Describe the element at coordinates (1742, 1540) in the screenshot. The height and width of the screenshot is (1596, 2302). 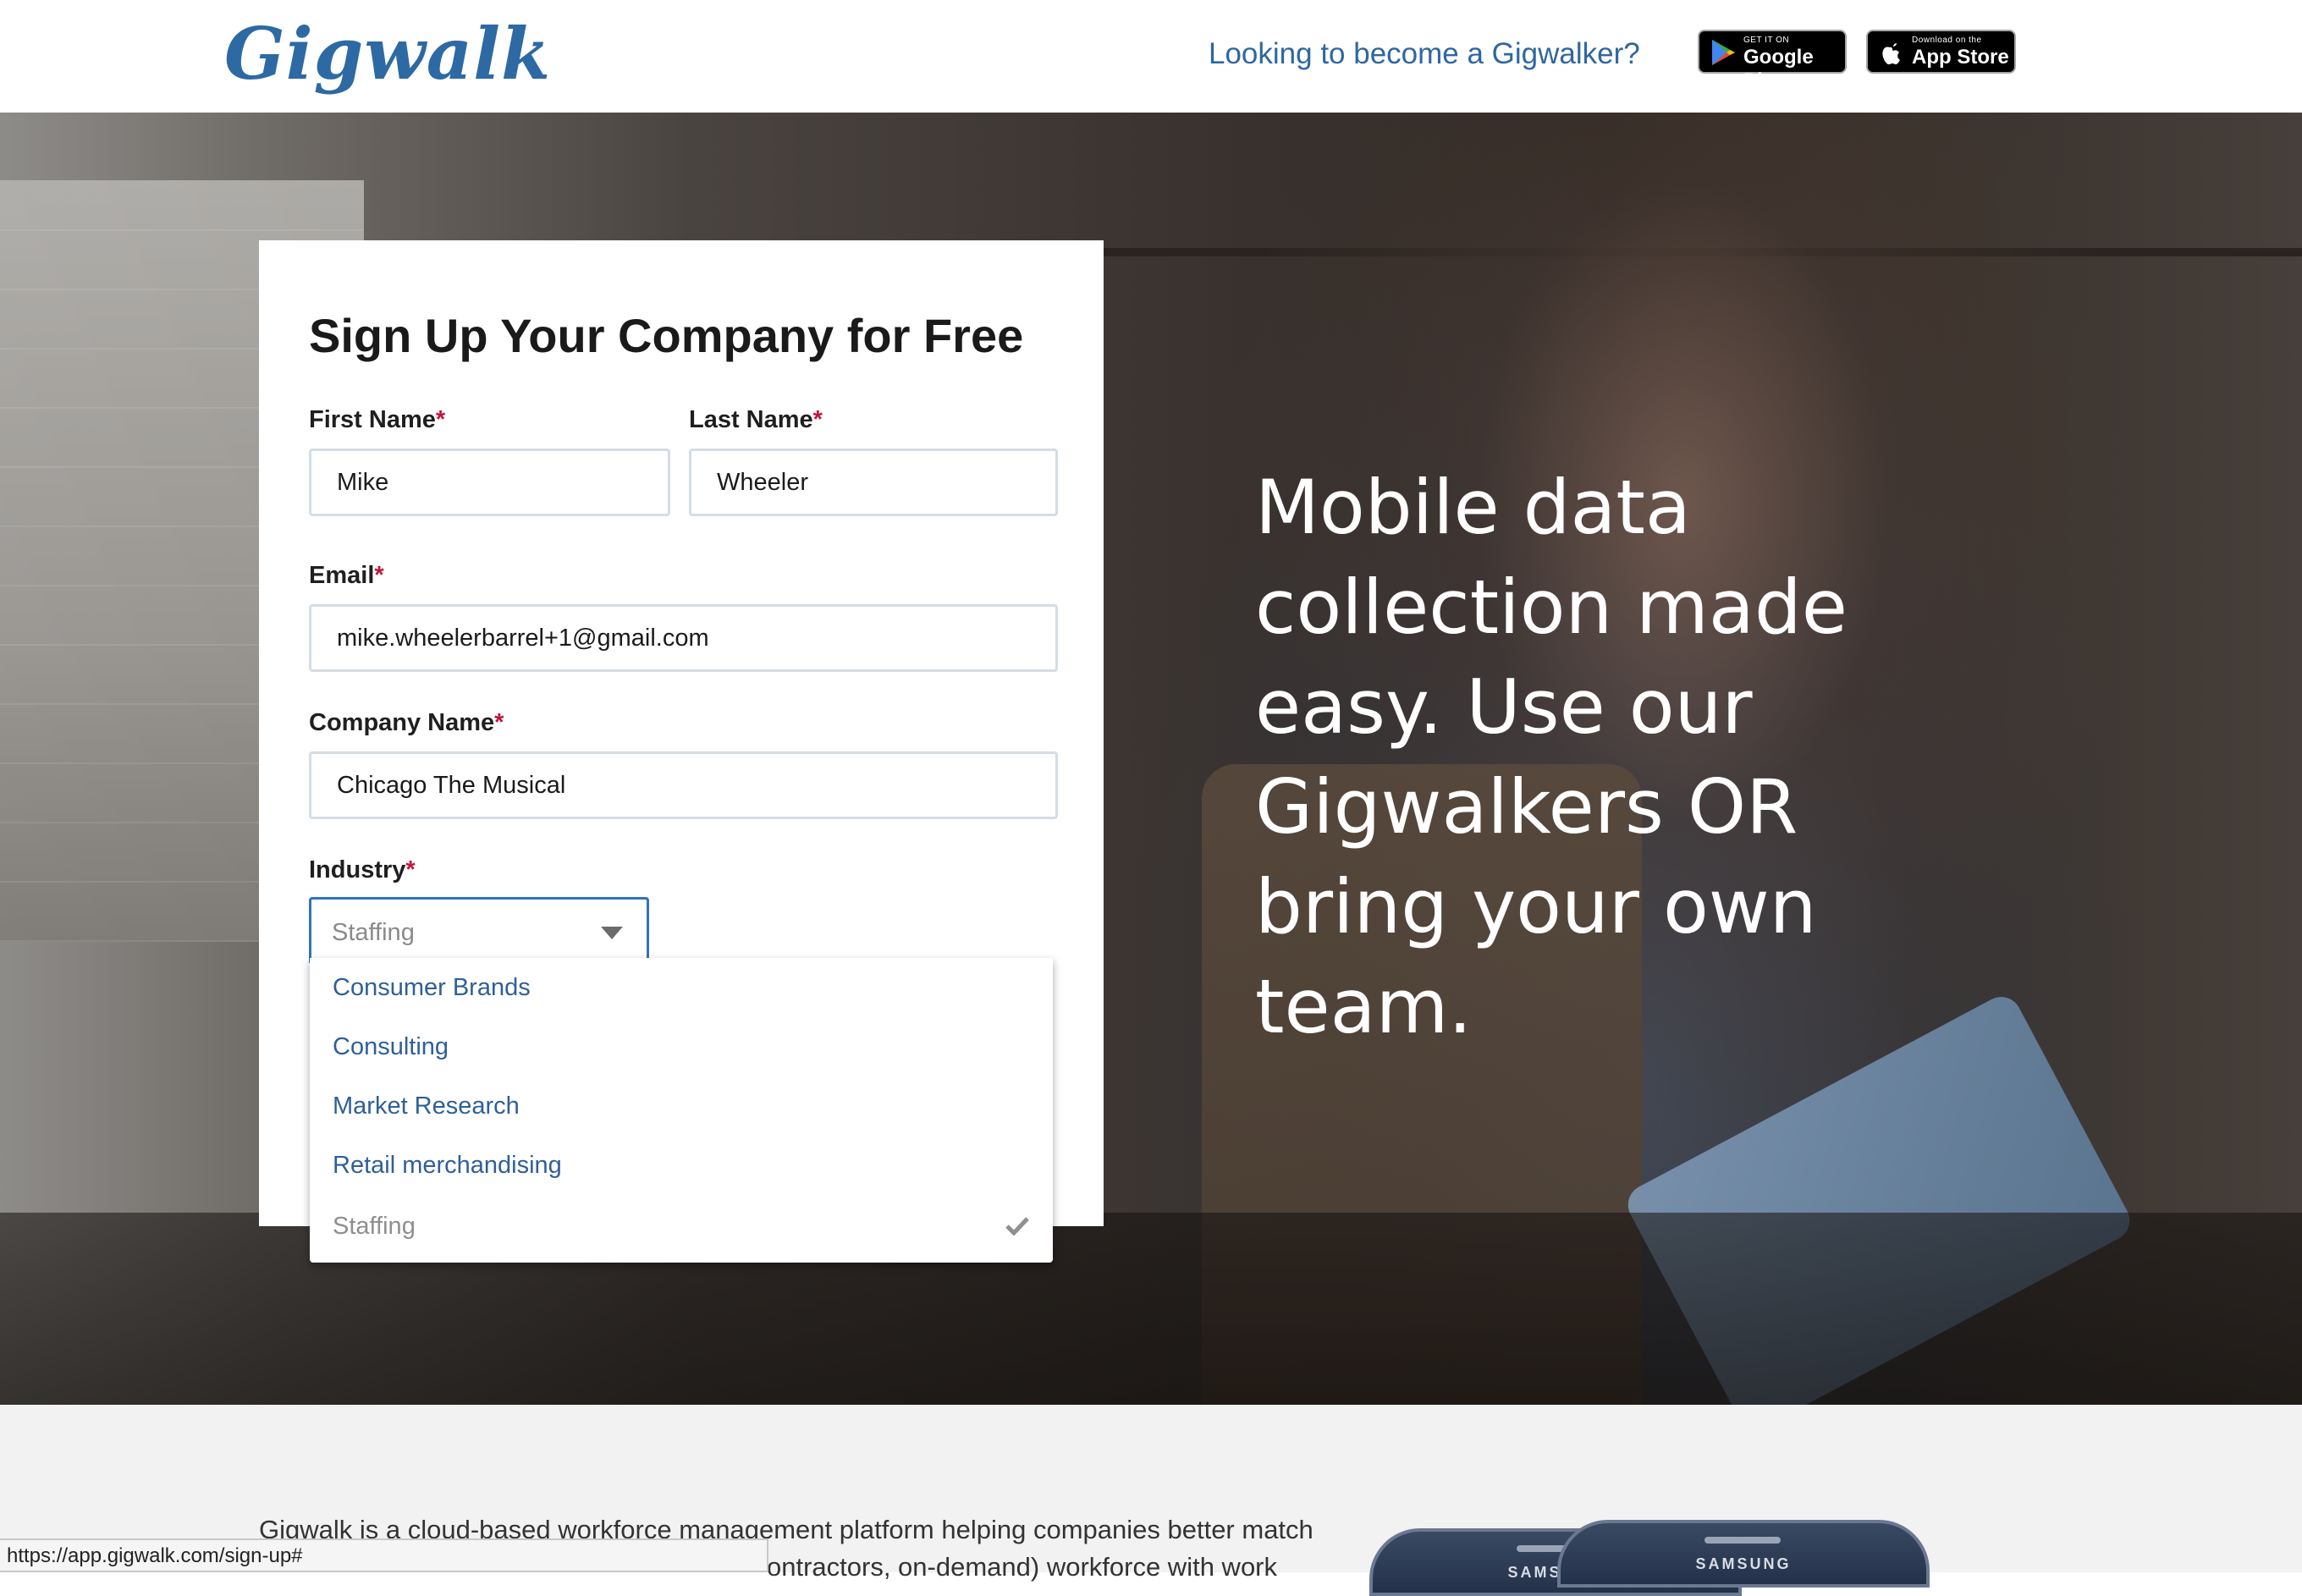
I see `phone-speaker` at that location.